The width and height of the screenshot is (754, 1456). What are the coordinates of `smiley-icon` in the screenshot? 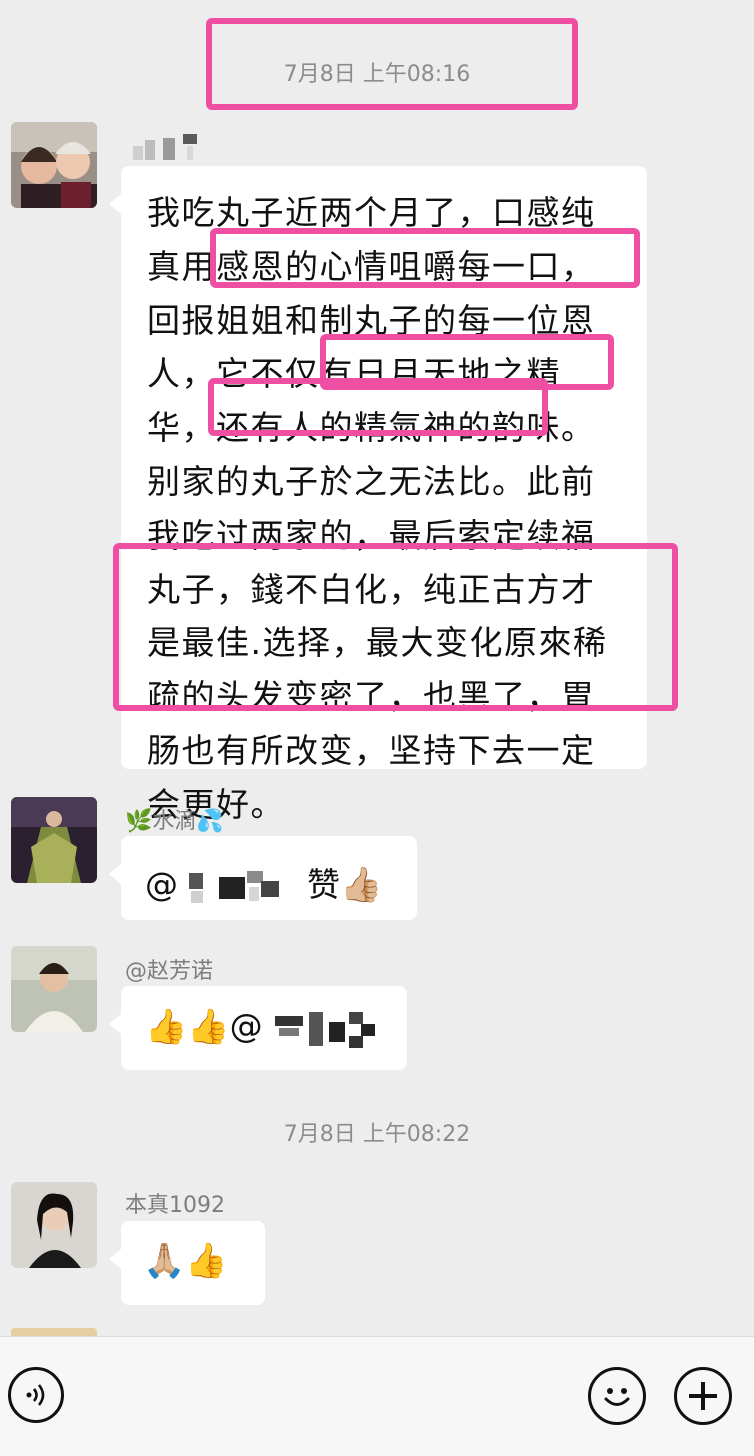 It's located at (617, 1397).